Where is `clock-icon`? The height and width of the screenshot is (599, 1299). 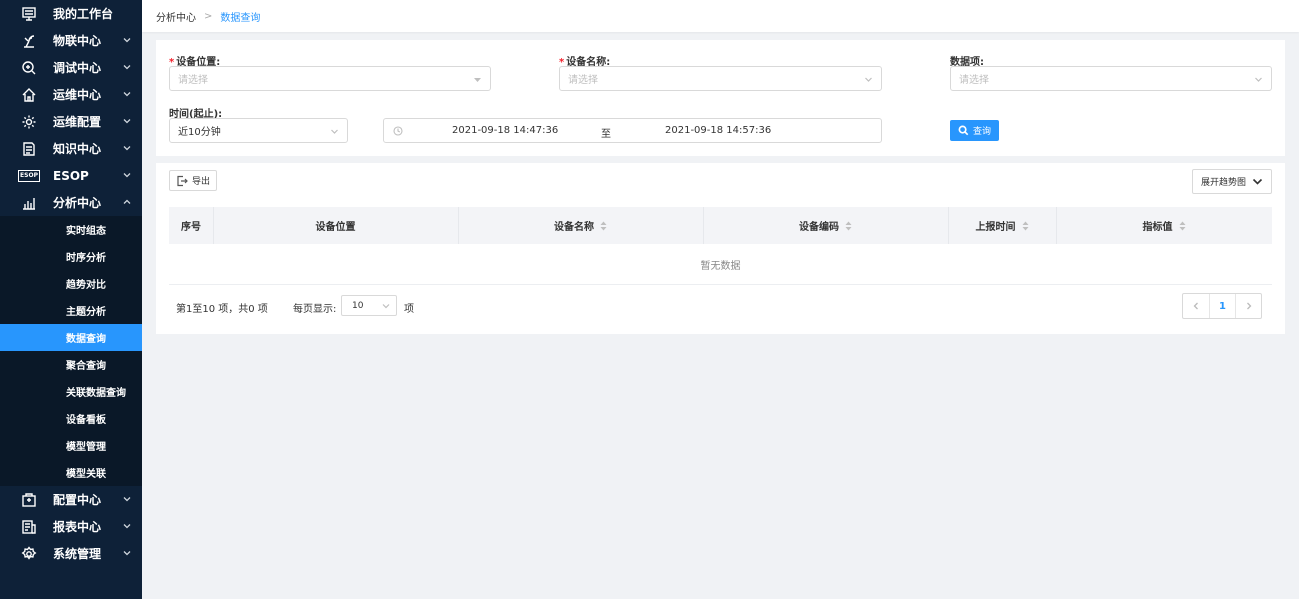 clock-icon is located at coordinates (398, 131).